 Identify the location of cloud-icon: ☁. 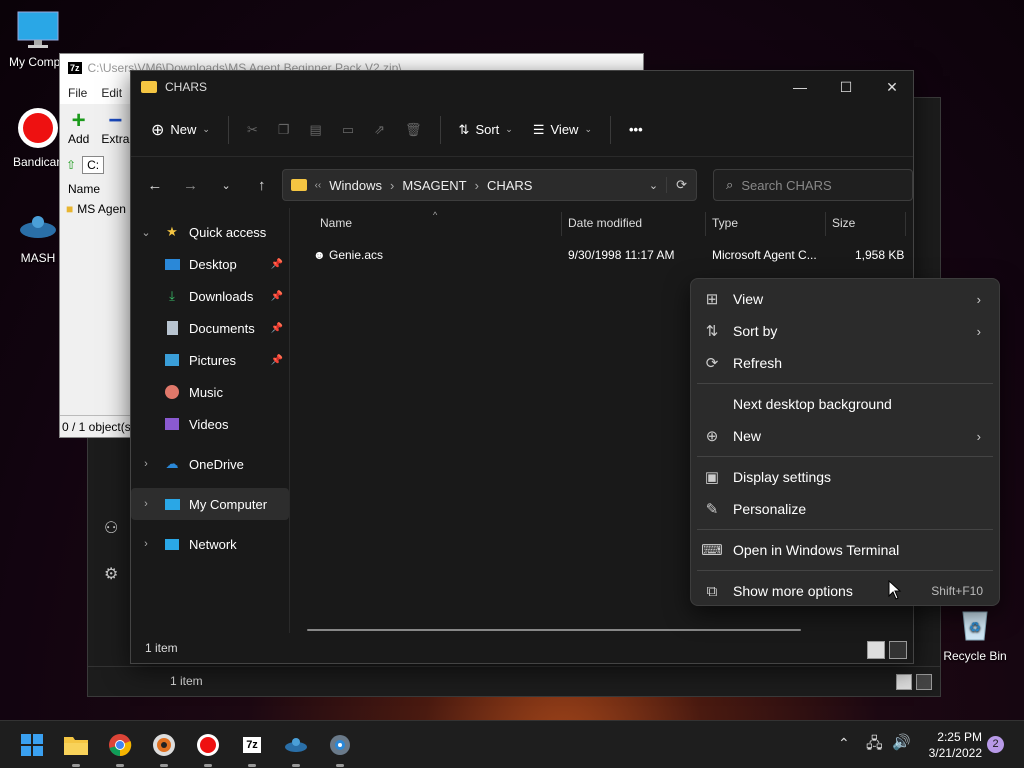
(172, 463).